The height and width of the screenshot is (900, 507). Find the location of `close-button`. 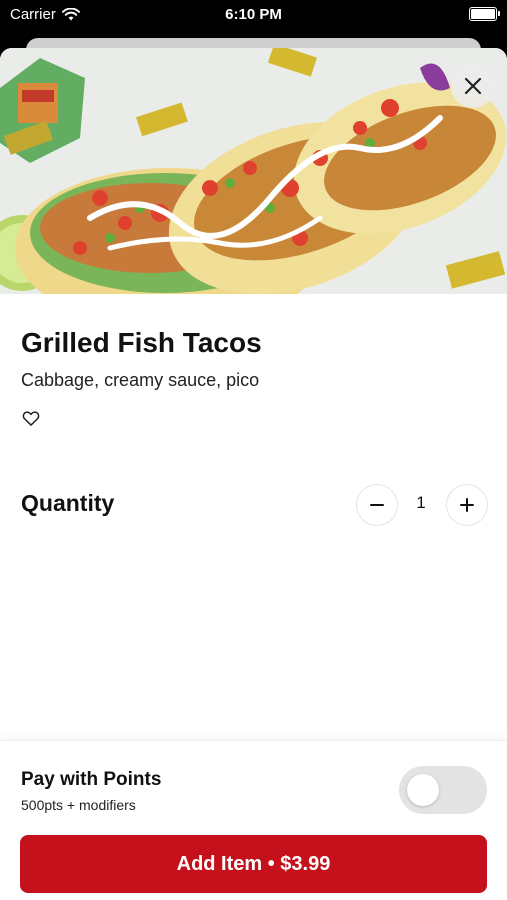

close-button is located at coordinates (473, 86).